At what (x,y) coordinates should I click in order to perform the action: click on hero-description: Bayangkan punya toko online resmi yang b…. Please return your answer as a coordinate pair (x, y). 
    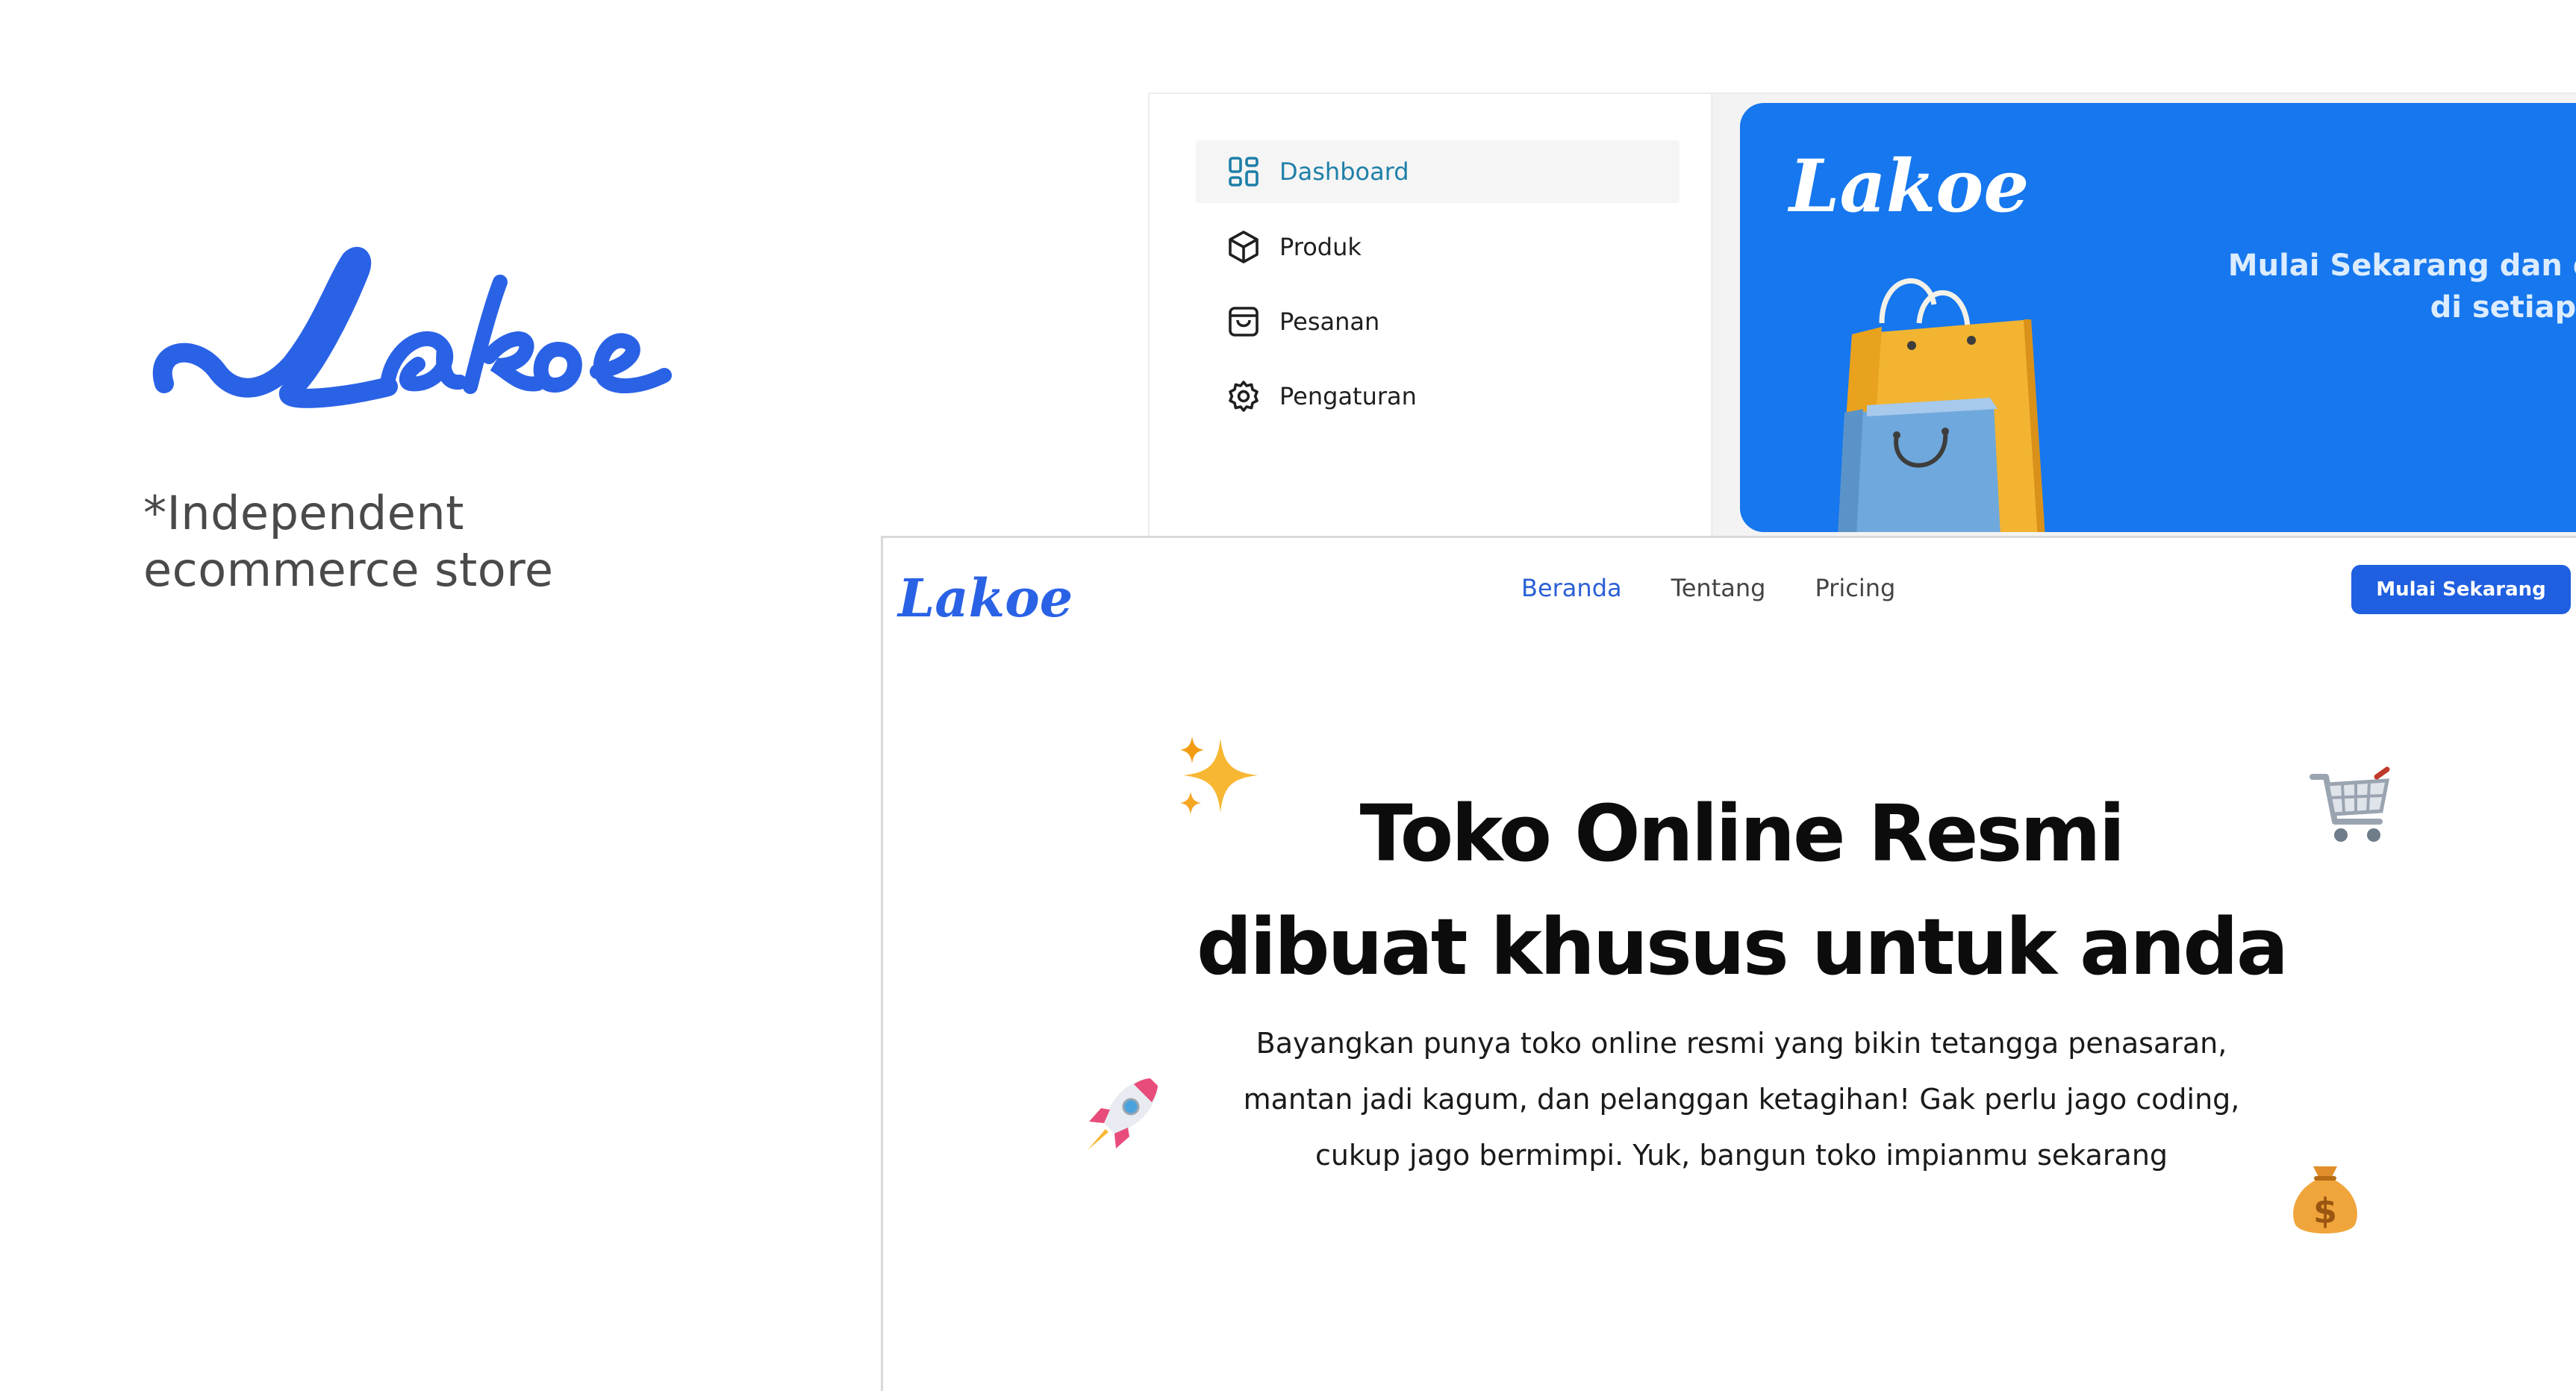
    Looking at the image, I should click on (1741, 1100).